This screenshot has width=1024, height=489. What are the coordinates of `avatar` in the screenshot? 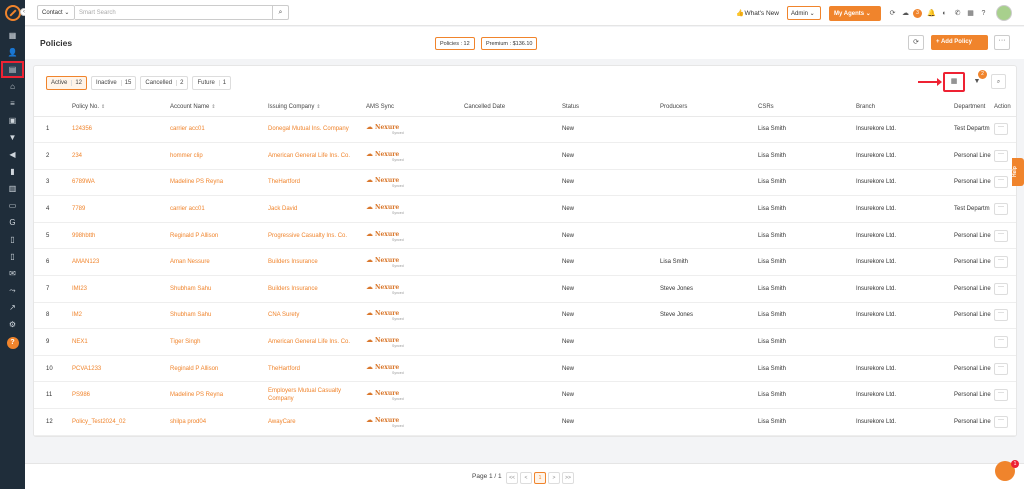 It's located at (1004, 13).